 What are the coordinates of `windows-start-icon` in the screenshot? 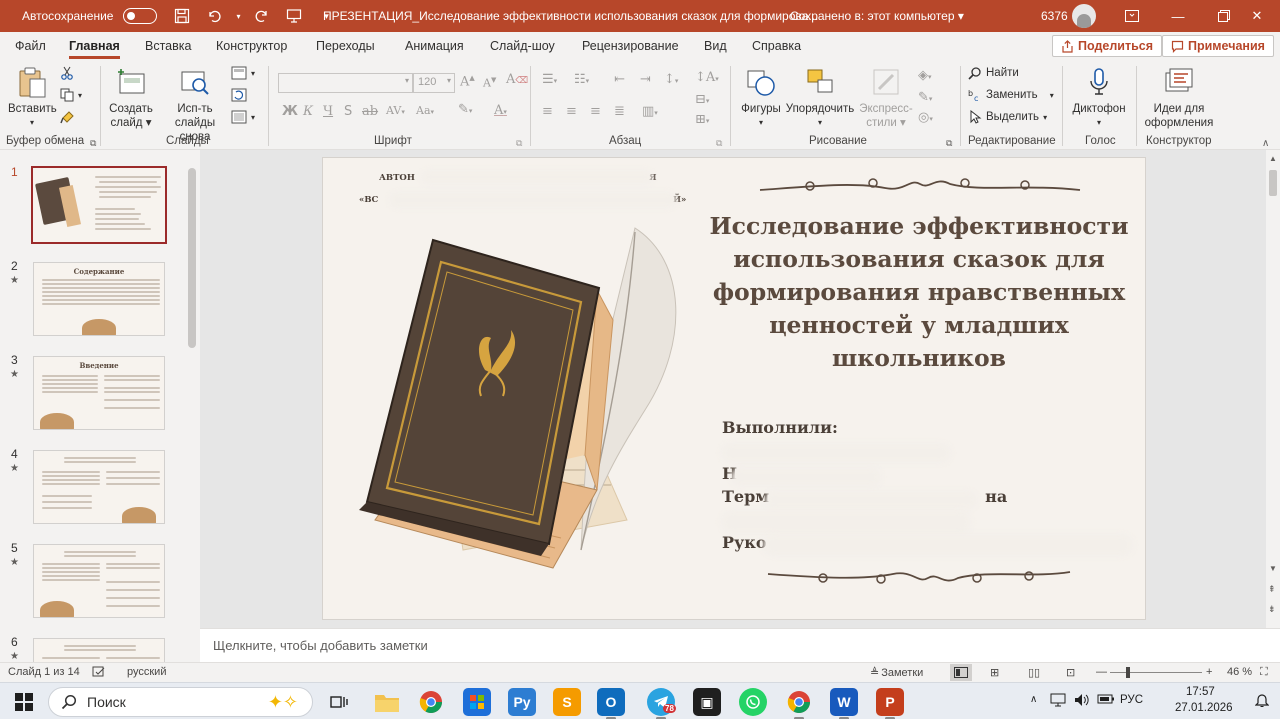 It's located at (24, 702).